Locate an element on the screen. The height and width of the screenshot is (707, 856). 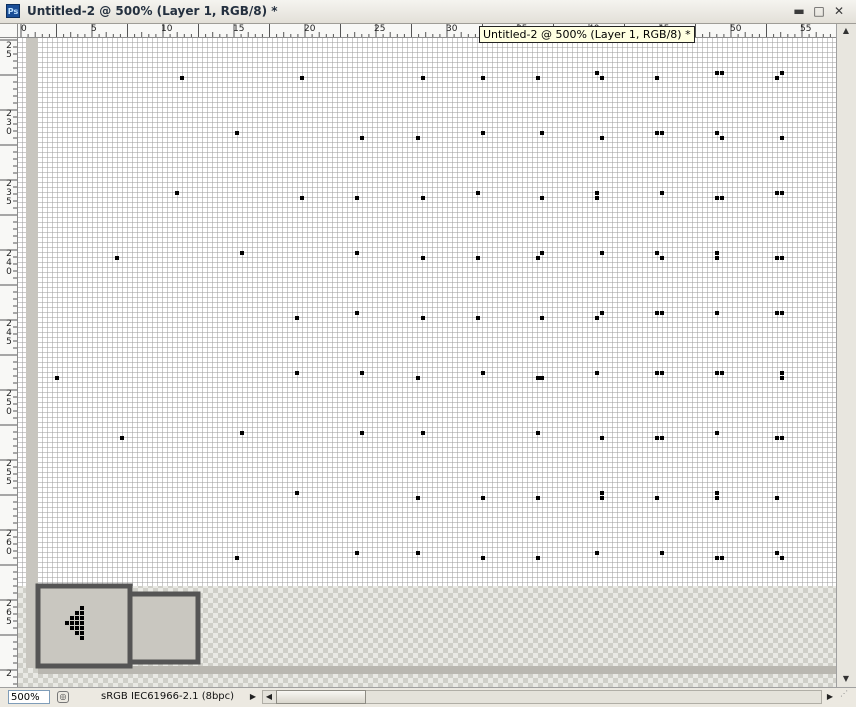
vertical-ruler: 25 230 235 240 245 250 255 260 265 2 is located at coordinates (9, 362).